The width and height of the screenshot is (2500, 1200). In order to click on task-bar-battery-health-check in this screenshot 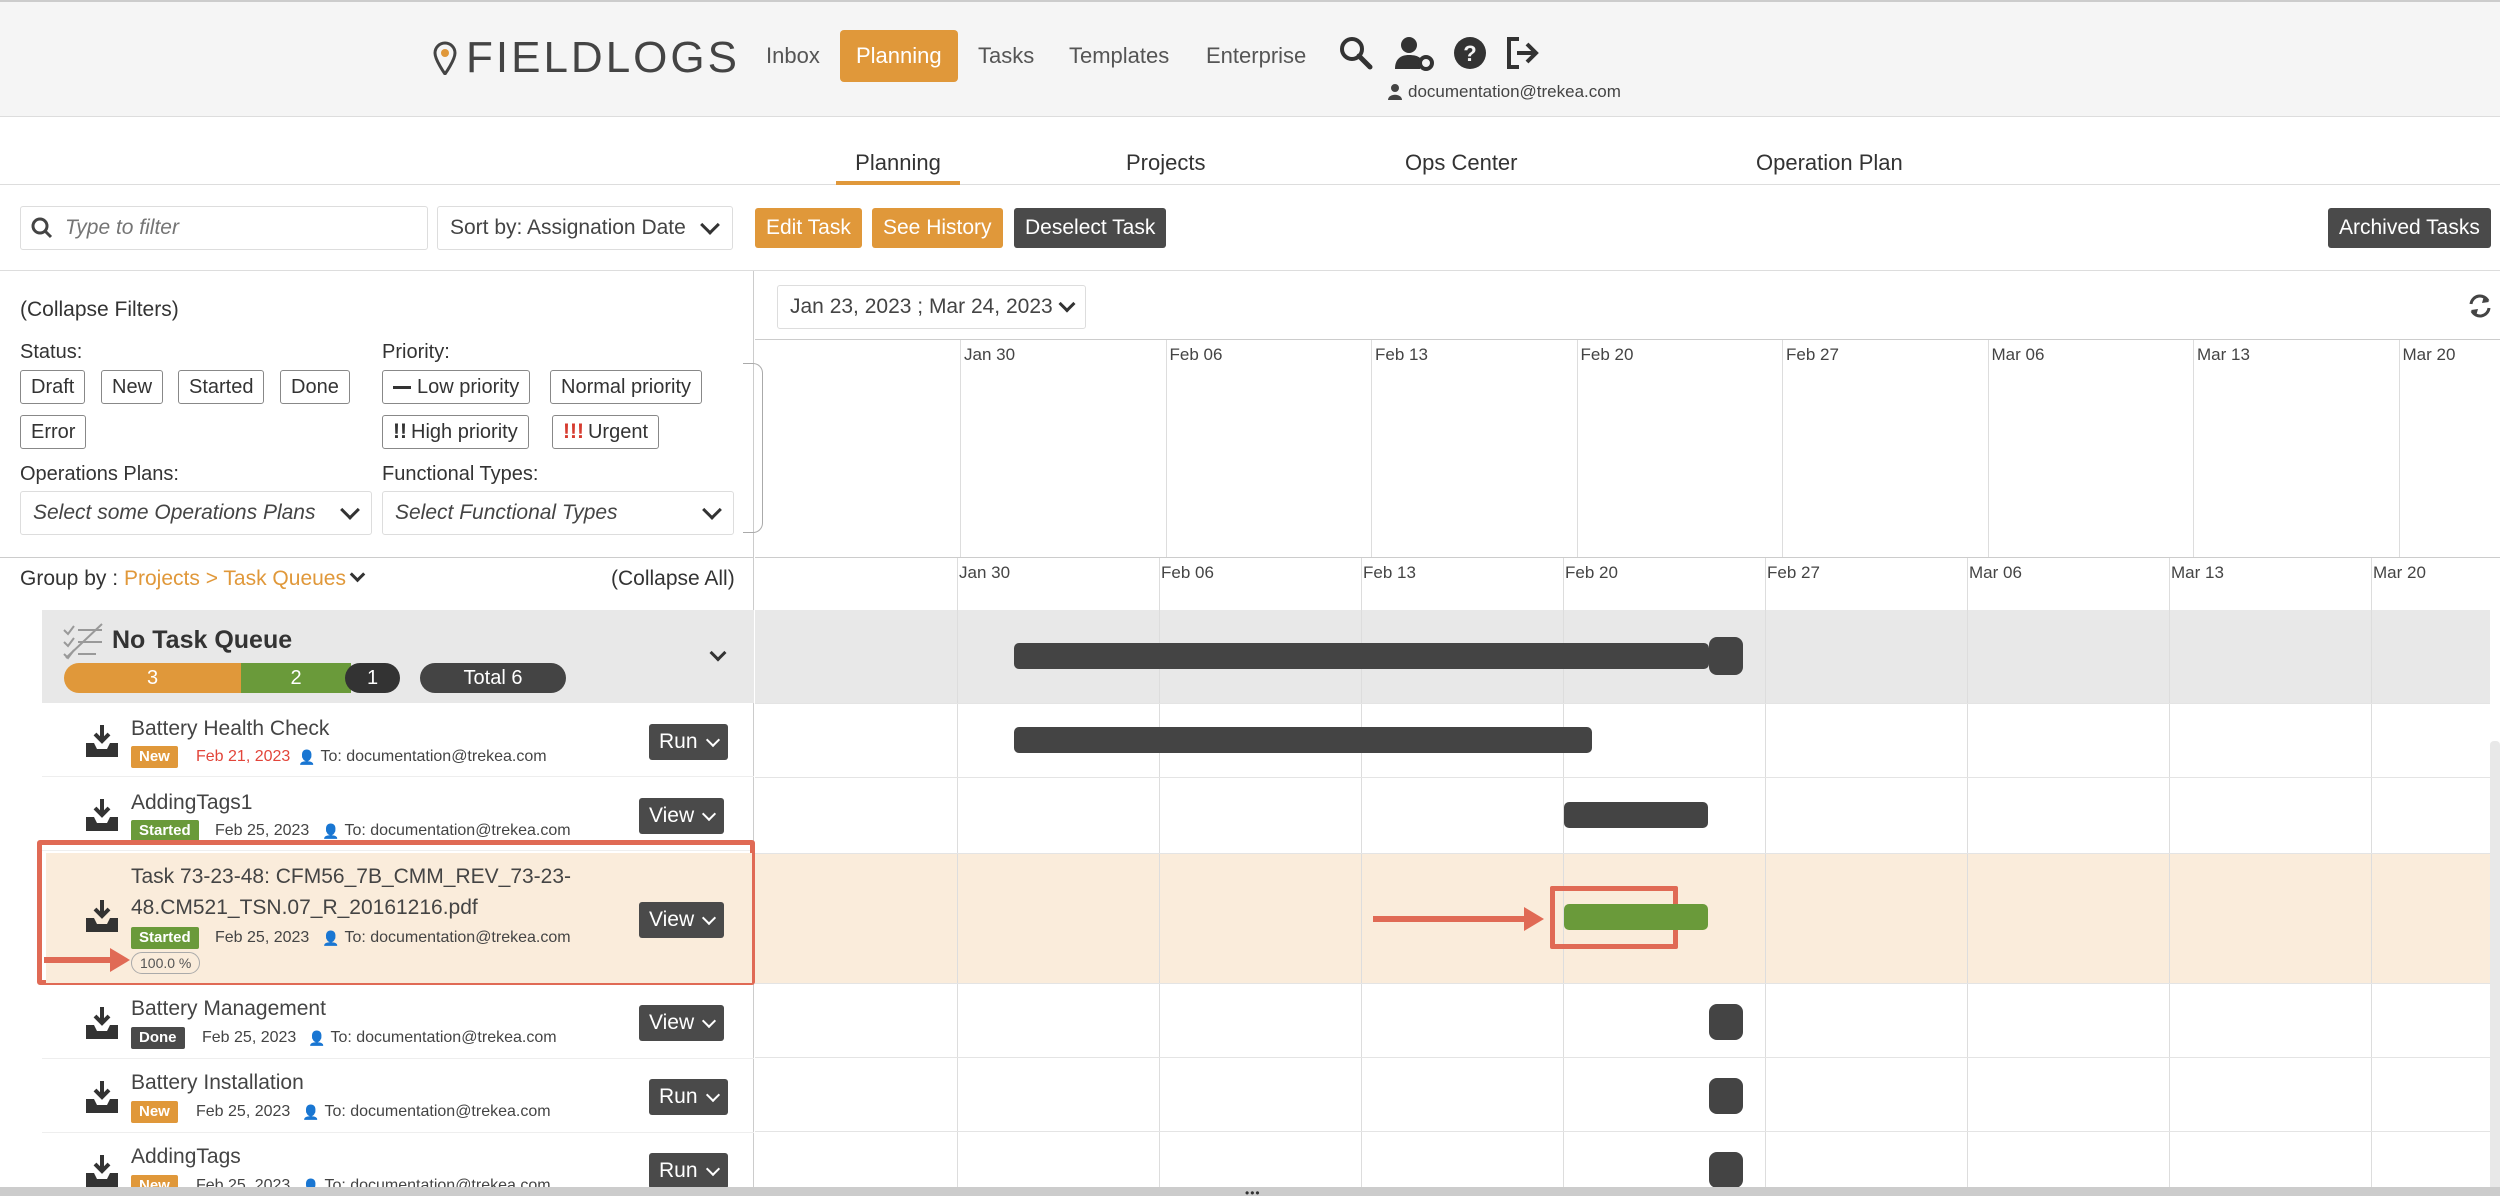, I will do `click(1303, 740)`.